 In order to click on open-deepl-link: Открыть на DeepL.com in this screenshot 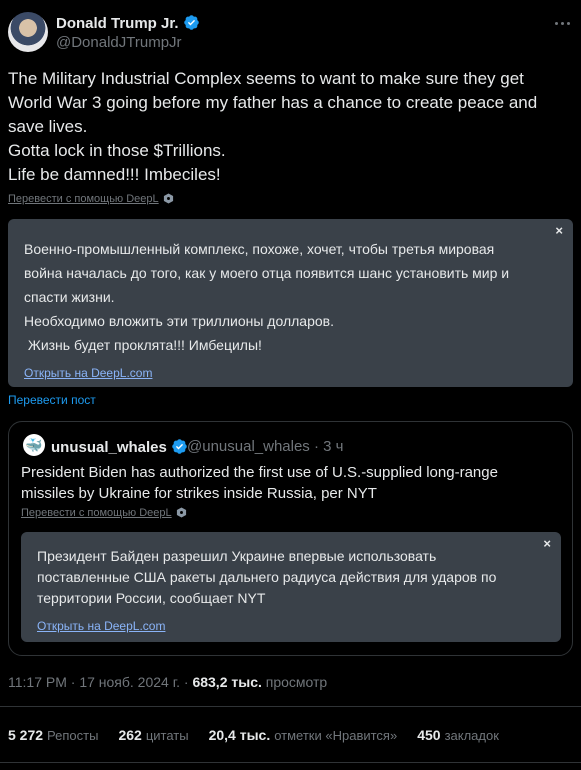, I will do `click(88, 373)`.